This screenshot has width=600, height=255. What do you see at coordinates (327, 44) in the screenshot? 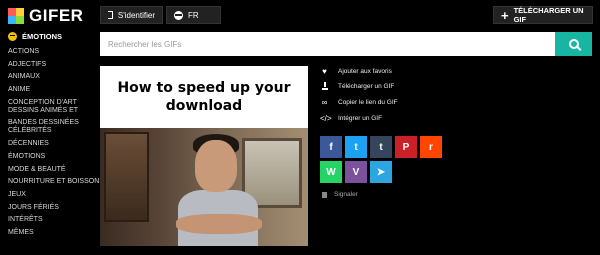
I see `search-input` at bounding box center [327, 44].